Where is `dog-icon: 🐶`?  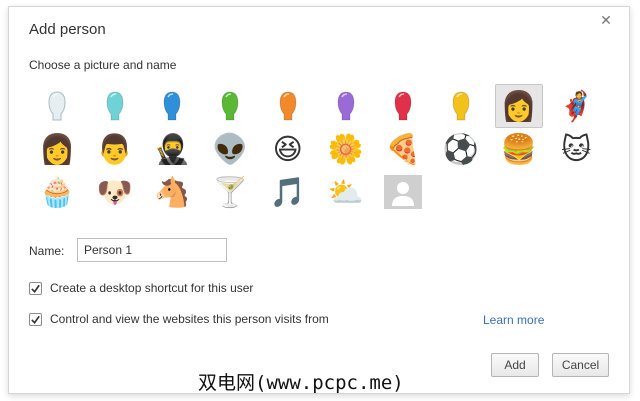
dog-icon: 🐶 is located at coordinates (114, 192).